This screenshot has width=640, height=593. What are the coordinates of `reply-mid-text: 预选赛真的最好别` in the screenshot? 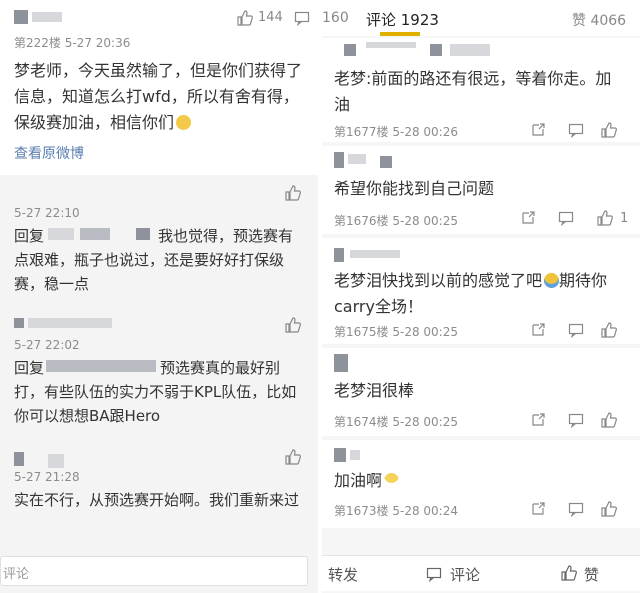 It's located at (220, 368).